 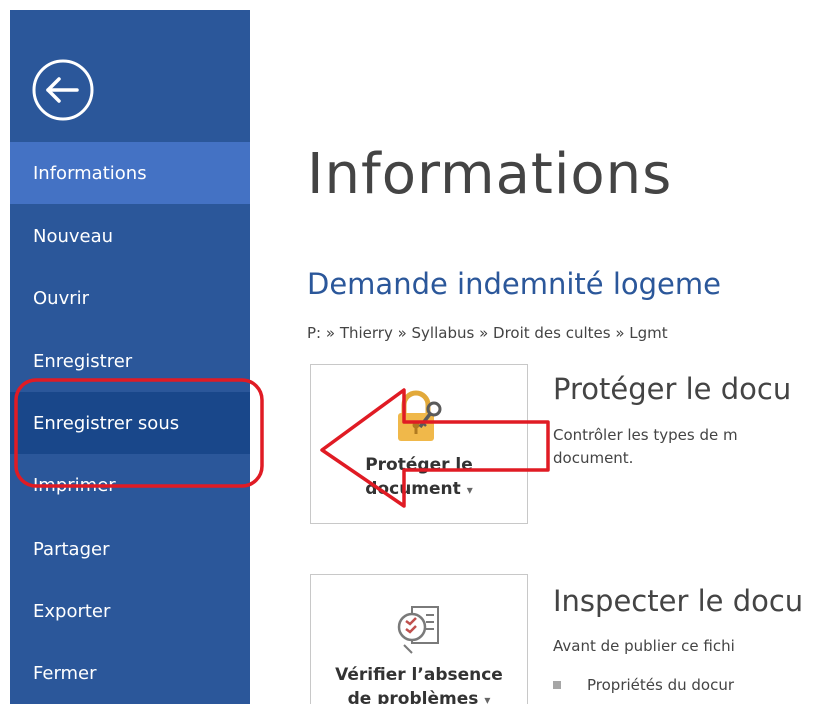 I want to click on check-issues-label: Vérifier l’absence, so click(x=419, y=675).